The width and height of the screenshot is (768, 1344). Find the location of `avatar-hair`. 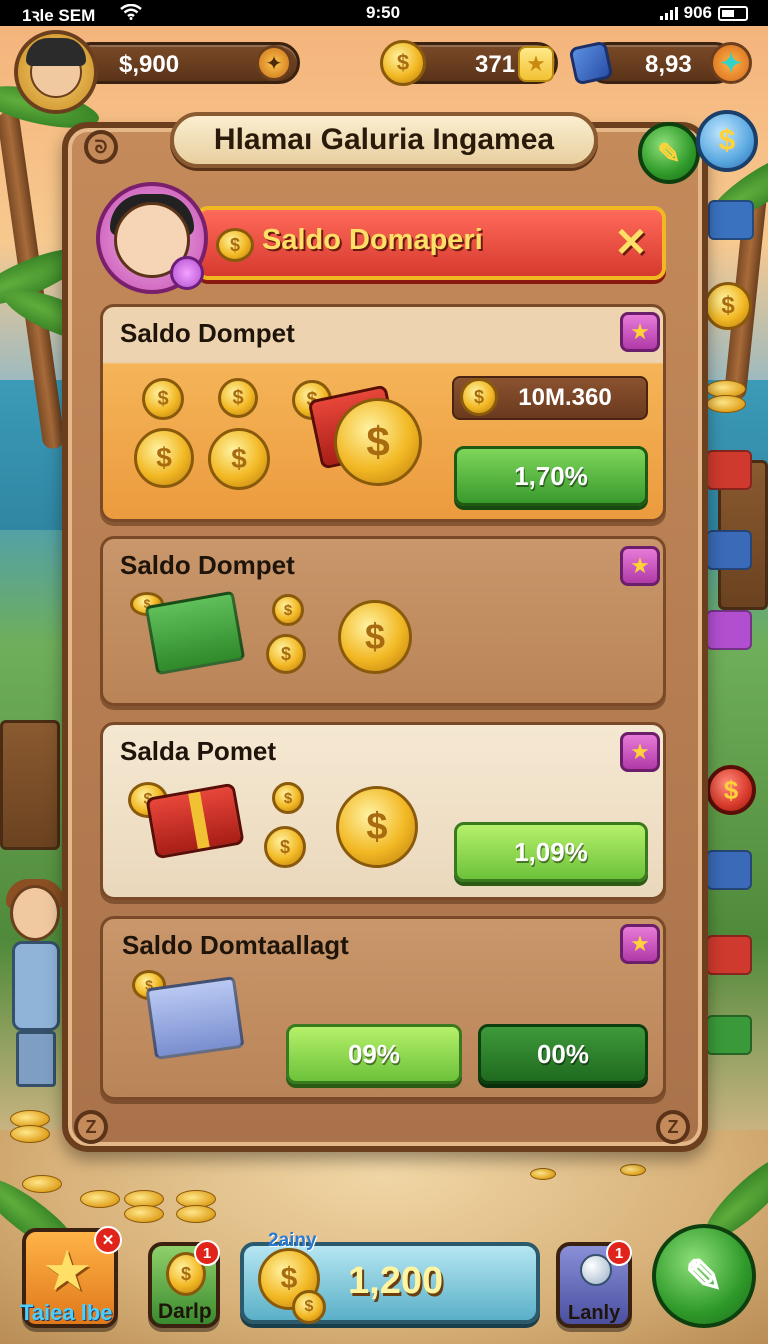

avatar-hair is located at coordinates (56, 52).